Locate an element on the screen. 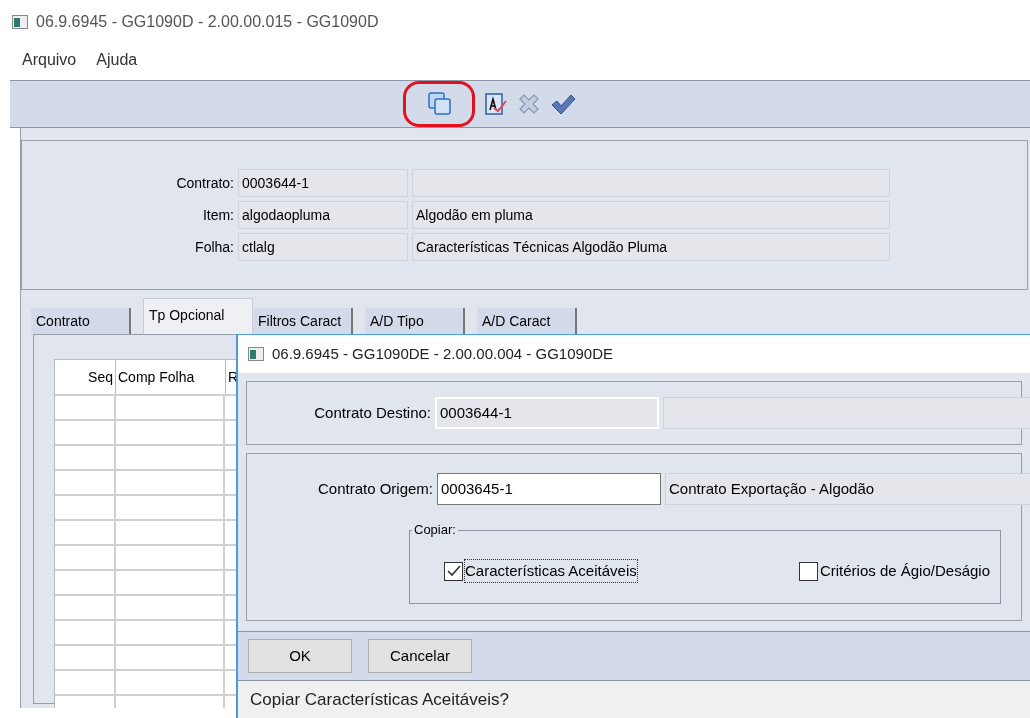  code-field: algodaopluma is located at coordinates (323, 215).